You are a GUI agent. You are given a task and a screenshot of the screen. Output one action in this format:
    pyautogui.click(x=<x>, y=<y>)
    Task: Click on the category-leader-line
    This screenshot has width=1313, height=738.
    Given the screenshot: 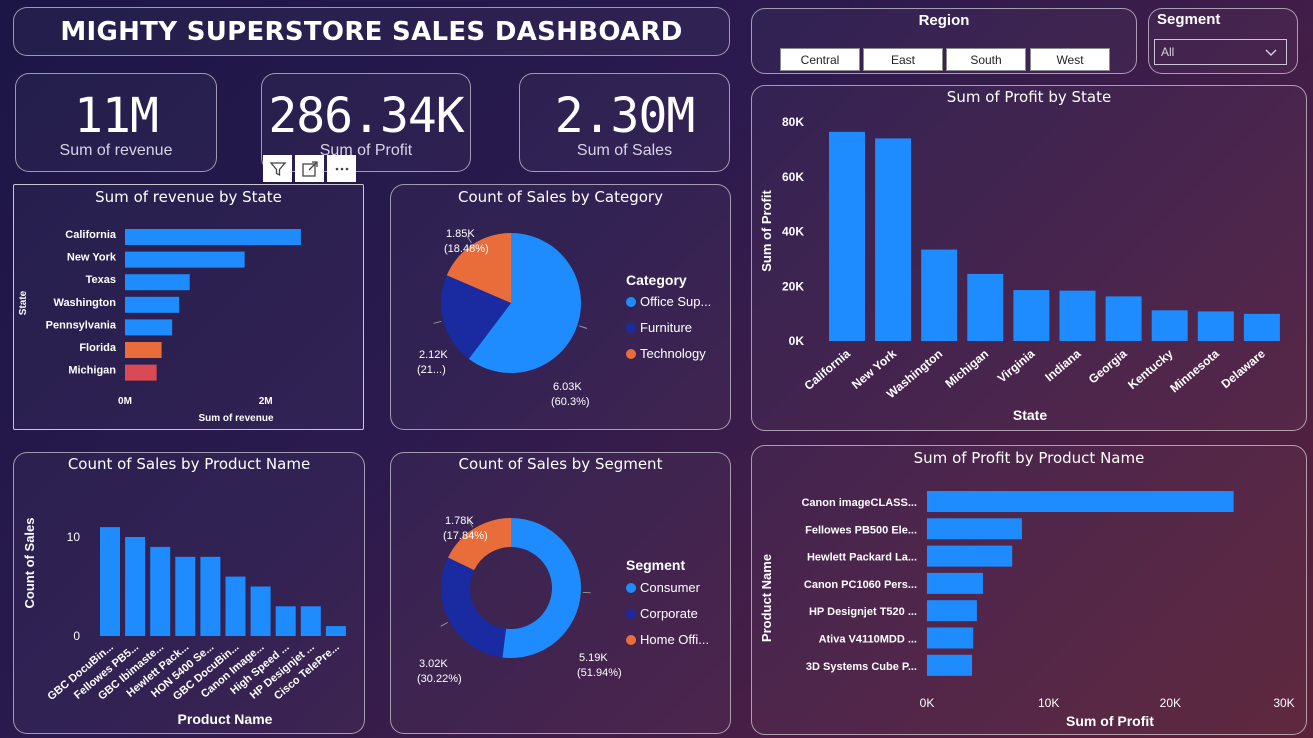 What is the action you would take?
    pyautogui.click(x=583, y=327)
    